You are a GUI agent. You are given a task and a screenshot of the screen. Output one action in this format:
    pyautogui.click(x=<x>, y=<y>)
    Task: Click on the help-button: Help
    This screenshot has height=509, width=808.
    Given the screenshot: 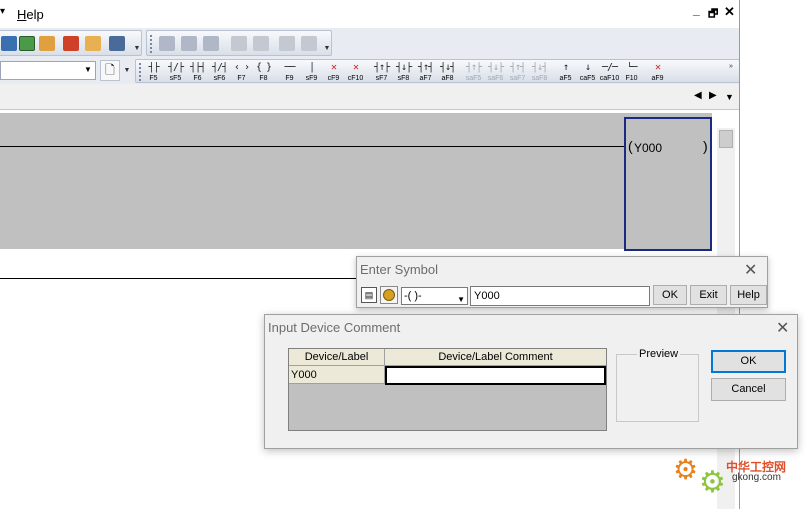 What is the action you would take?
    pyautogui.click(x=748, y=295)
    